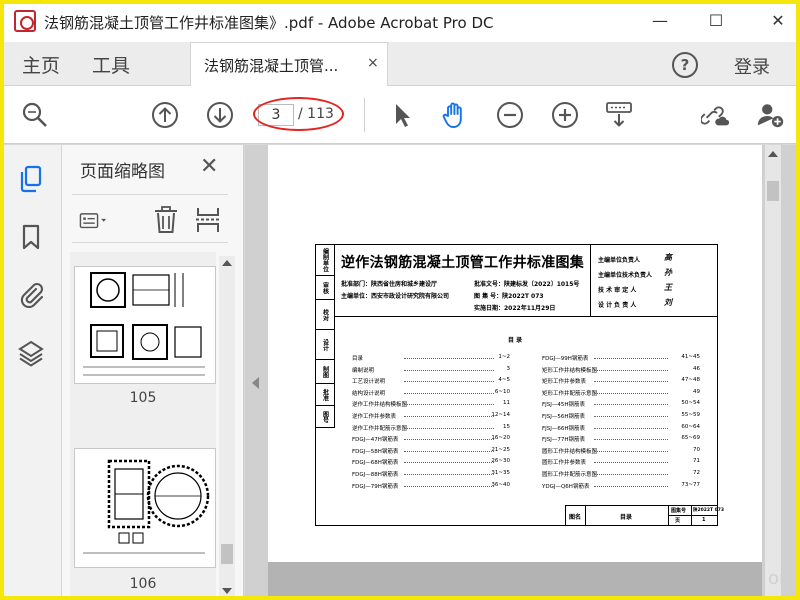  I want to click on thumbnail-page-number: 105, so click(143, 398).